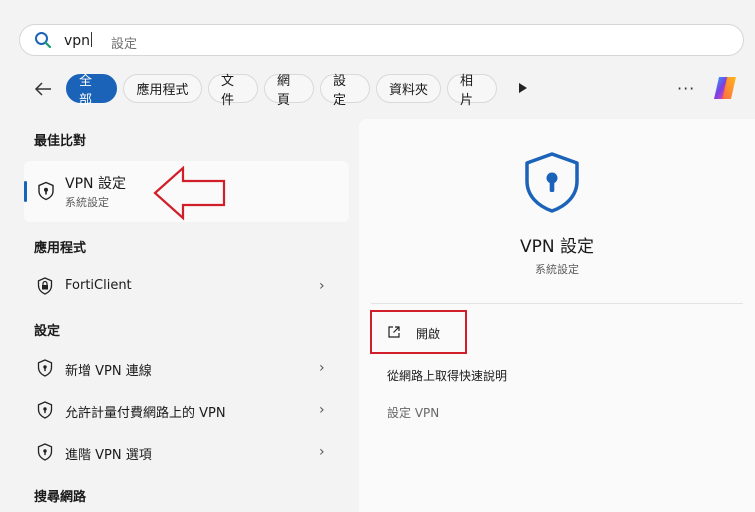 This screenshot has width=755, height=512. What do you see at coordinates (428, 334) in the screenshot?
I see `open-label: 開啟` at bounding box center [428, 334].